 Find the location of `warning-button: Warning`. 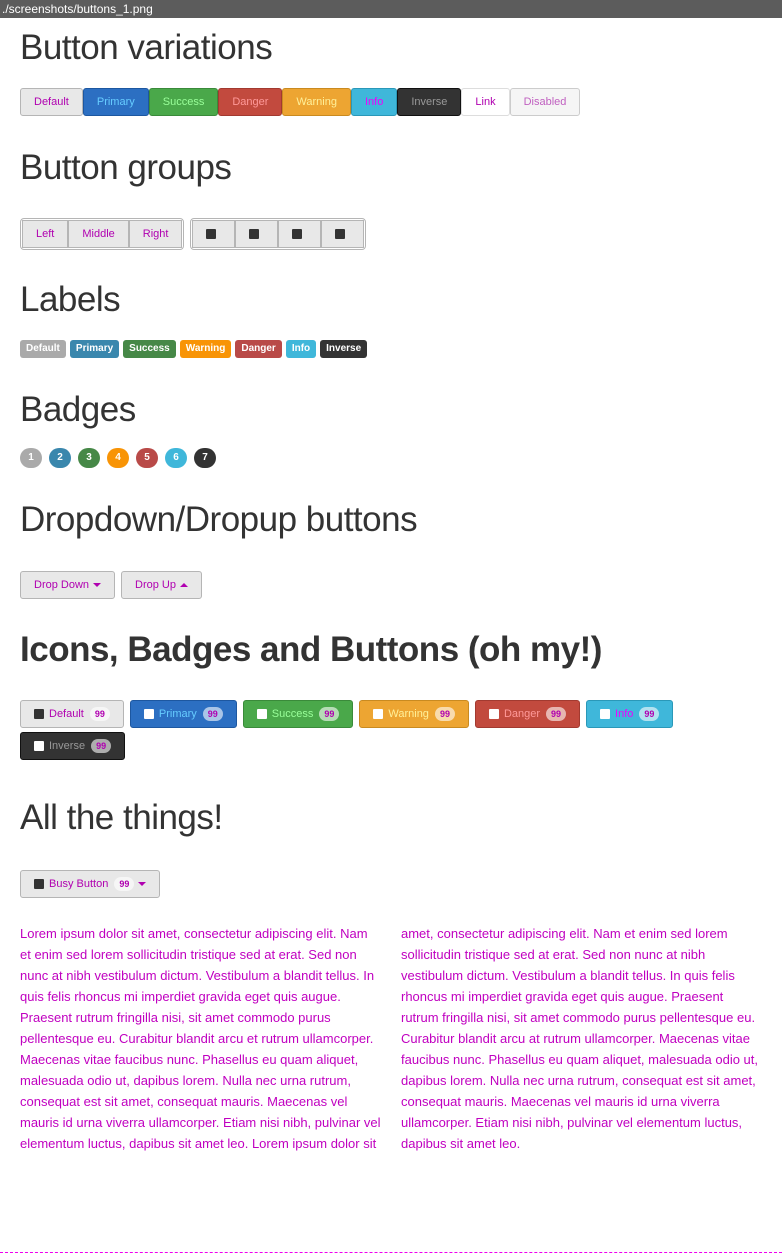

warning-button: Warning is located at coordinates (316, 102).